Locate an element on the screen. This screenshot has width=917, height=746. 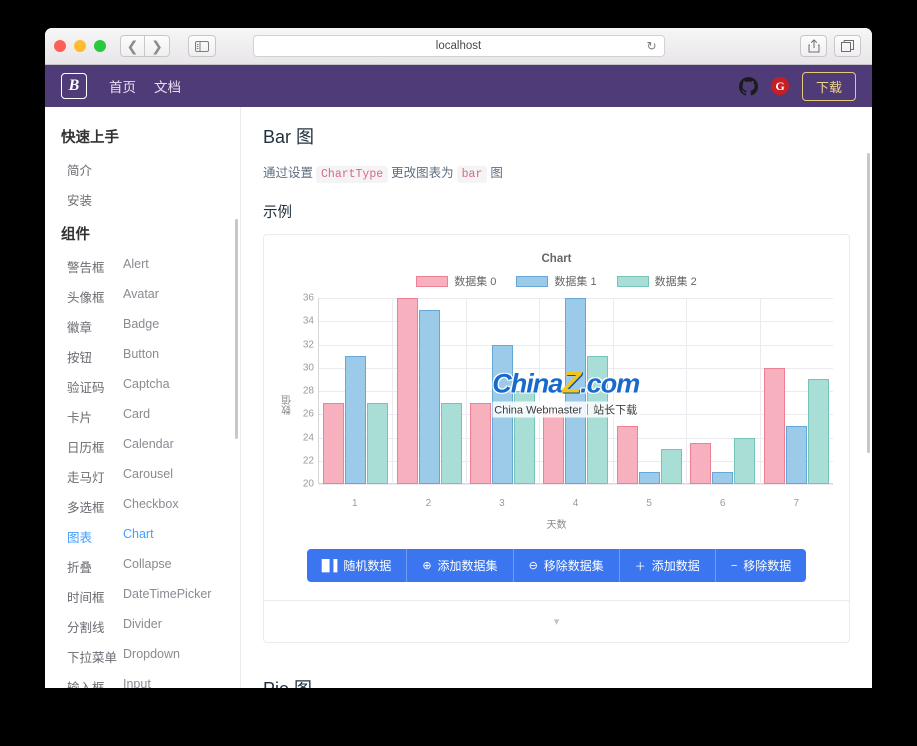
x-tick-label: 7 is located at coordinates (796, 503).